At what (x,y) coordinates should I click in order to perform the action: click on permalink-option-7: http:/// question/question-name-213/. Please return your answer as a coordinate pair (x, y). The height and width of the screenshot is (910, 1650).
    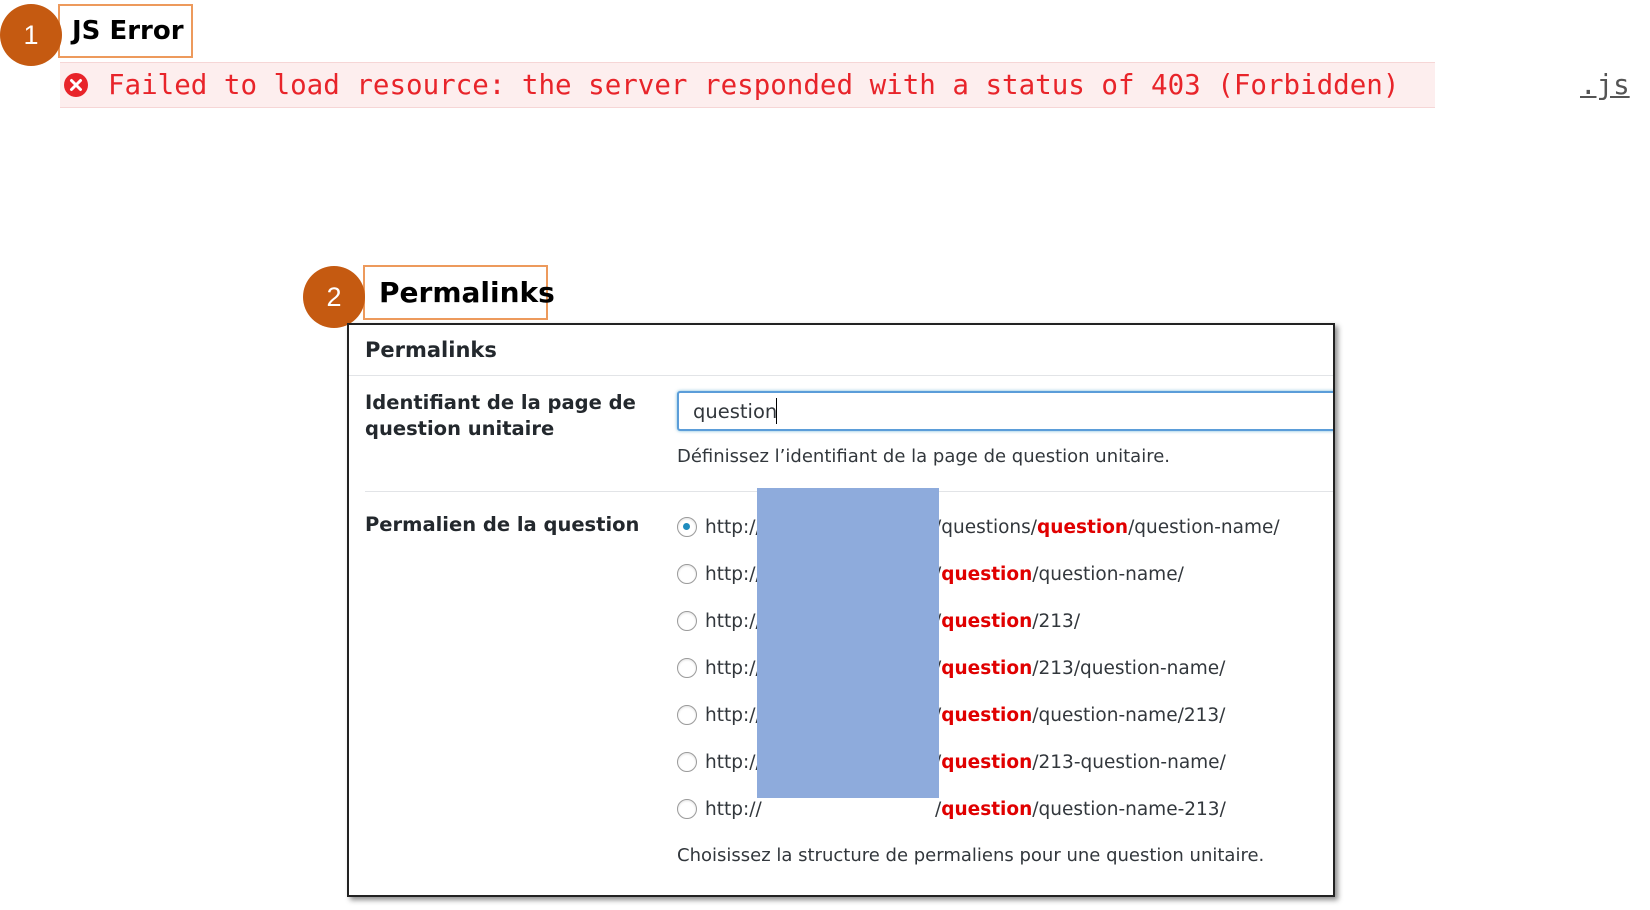
    Looking at the image, I should click on (951, 809).